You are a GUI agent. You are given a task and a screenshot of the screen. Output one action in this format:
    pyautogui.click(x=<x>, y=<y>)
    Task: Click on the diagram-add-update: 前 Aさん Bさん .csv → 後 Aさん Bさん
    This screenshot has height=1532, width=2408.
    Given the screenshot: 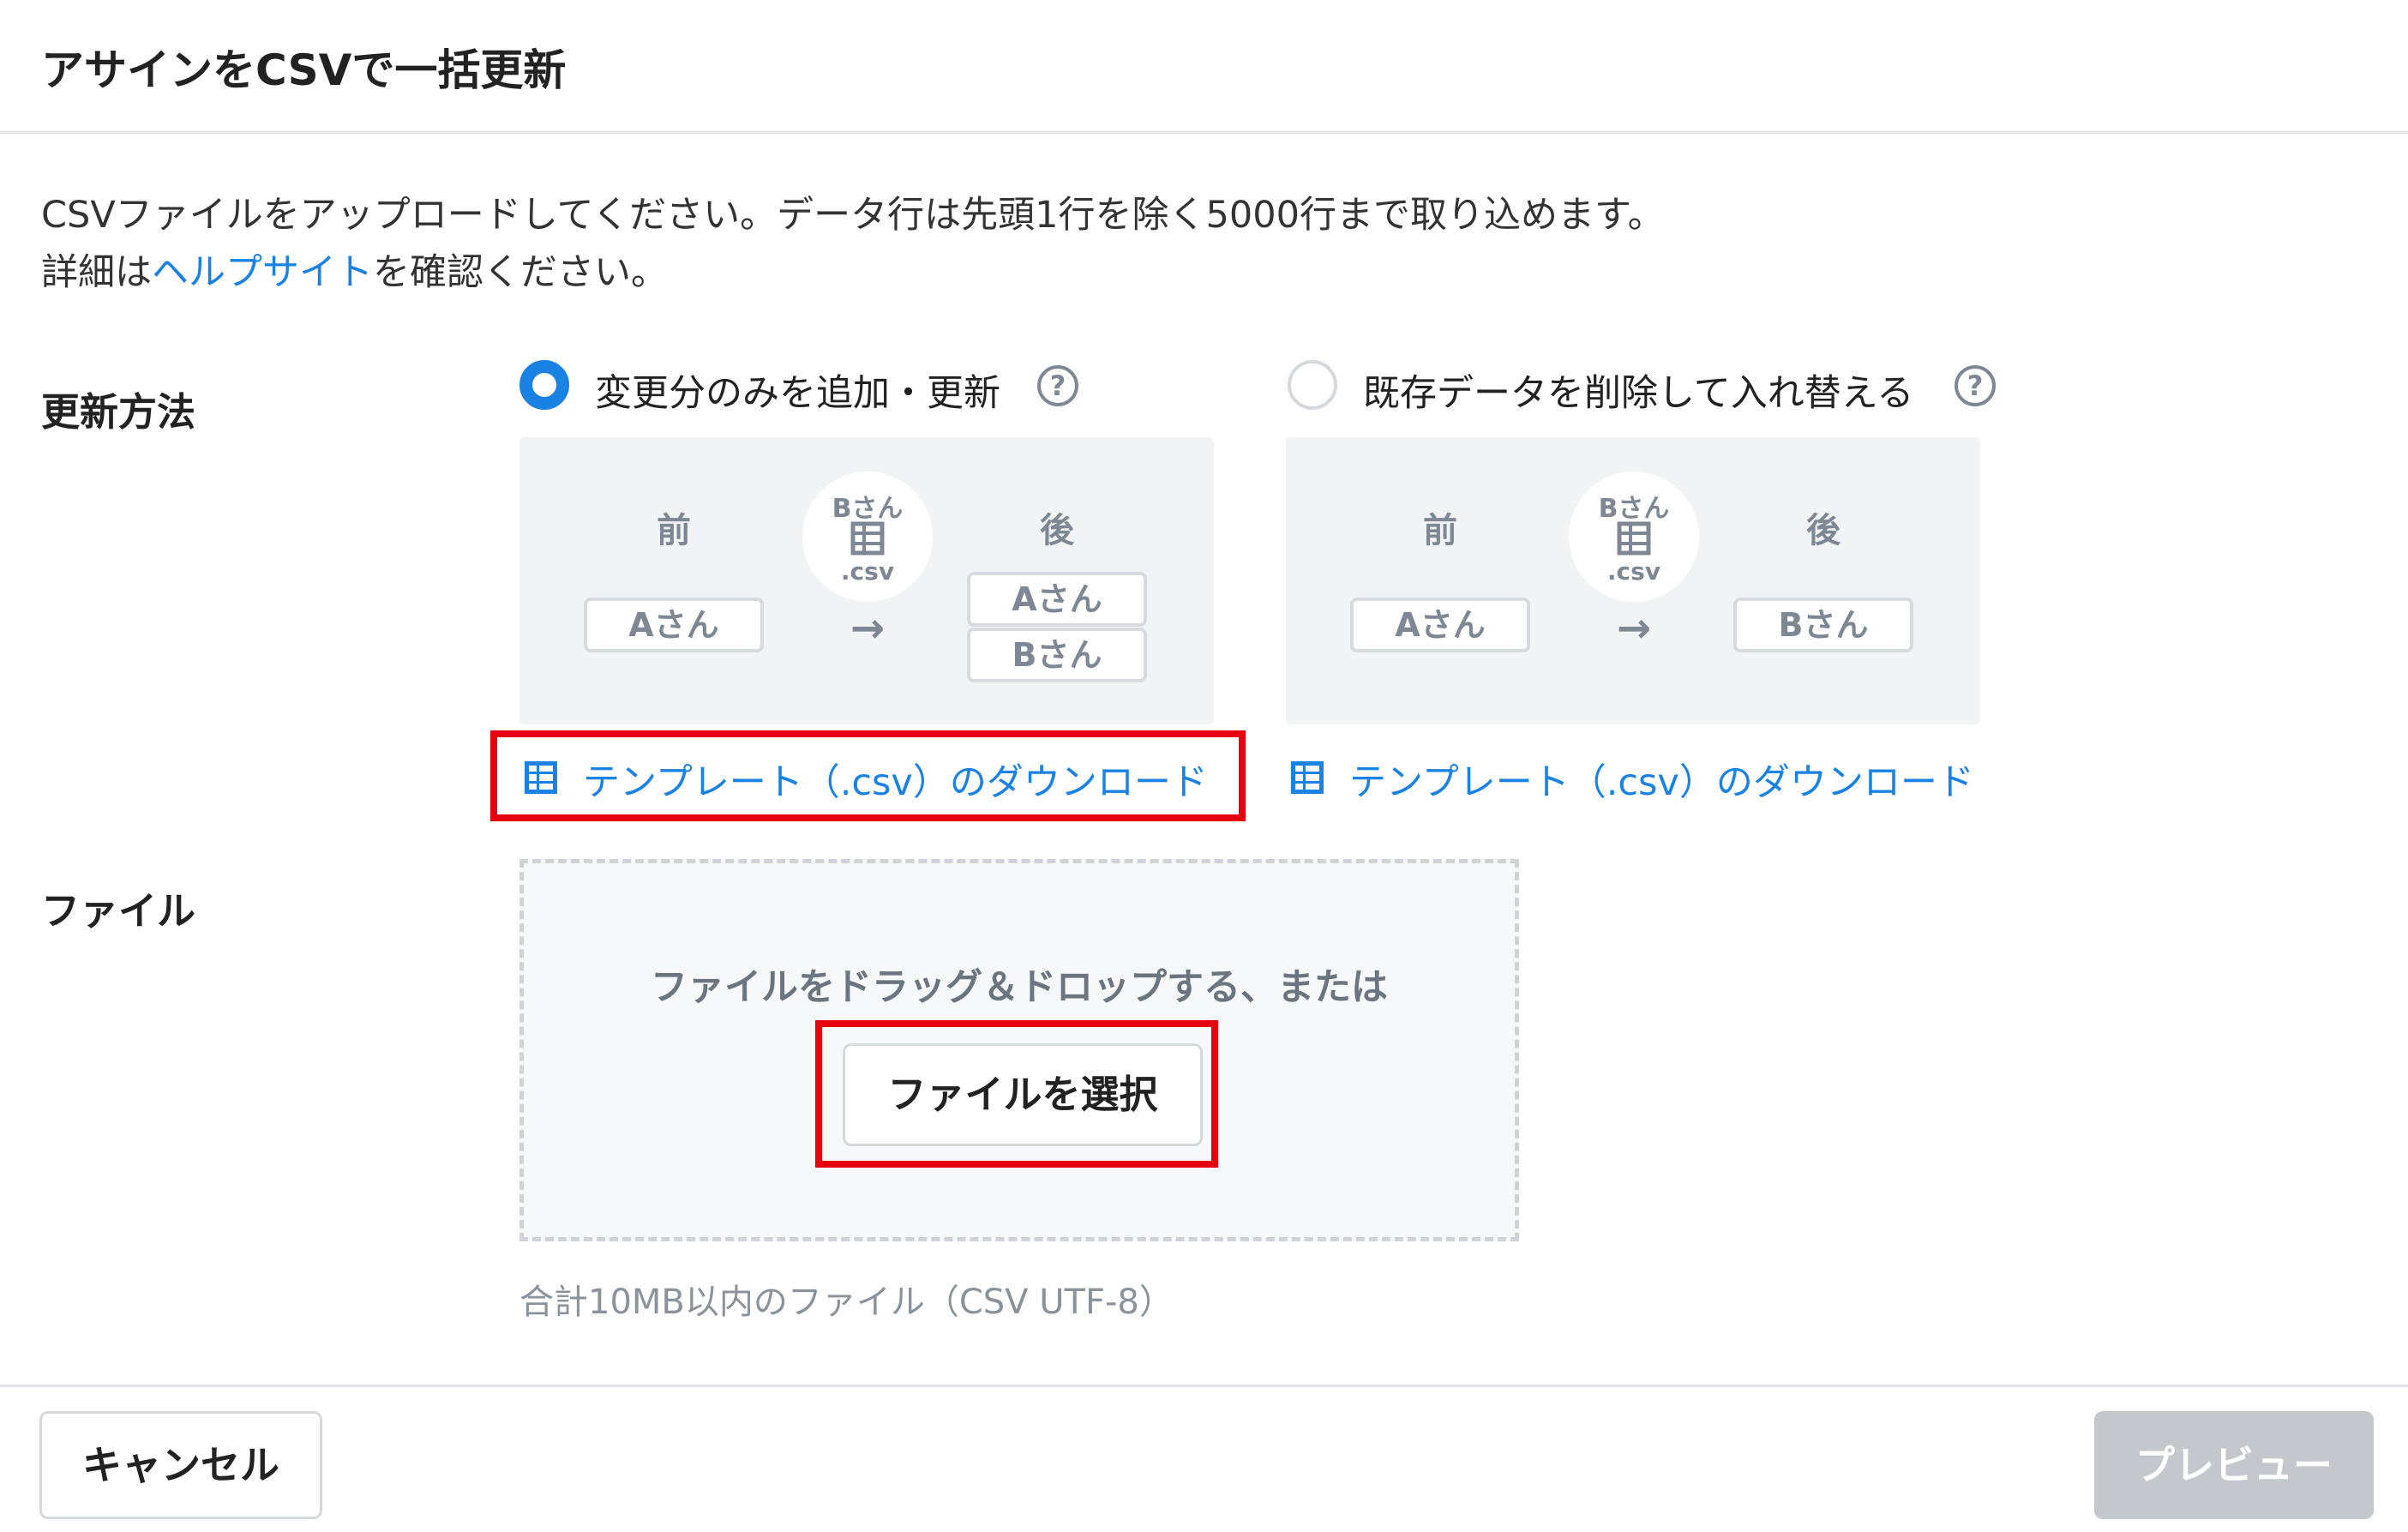 What is the action you would take?
    pyautogui.click(x=866, y=580)
    